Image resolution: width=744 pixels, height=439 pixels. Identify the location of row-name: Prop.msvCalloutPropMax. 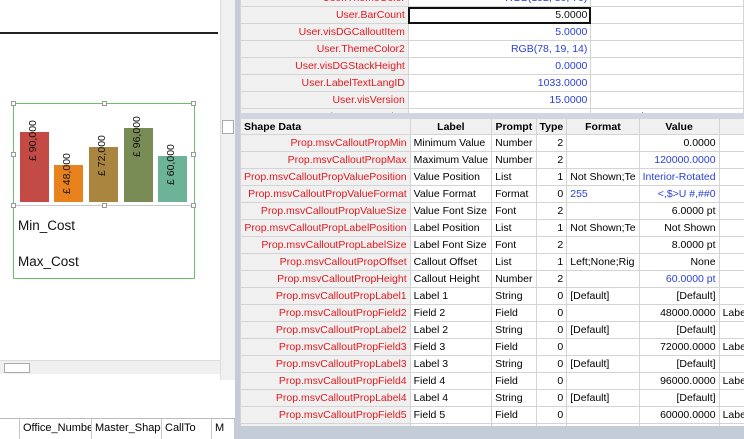
(325, 160).